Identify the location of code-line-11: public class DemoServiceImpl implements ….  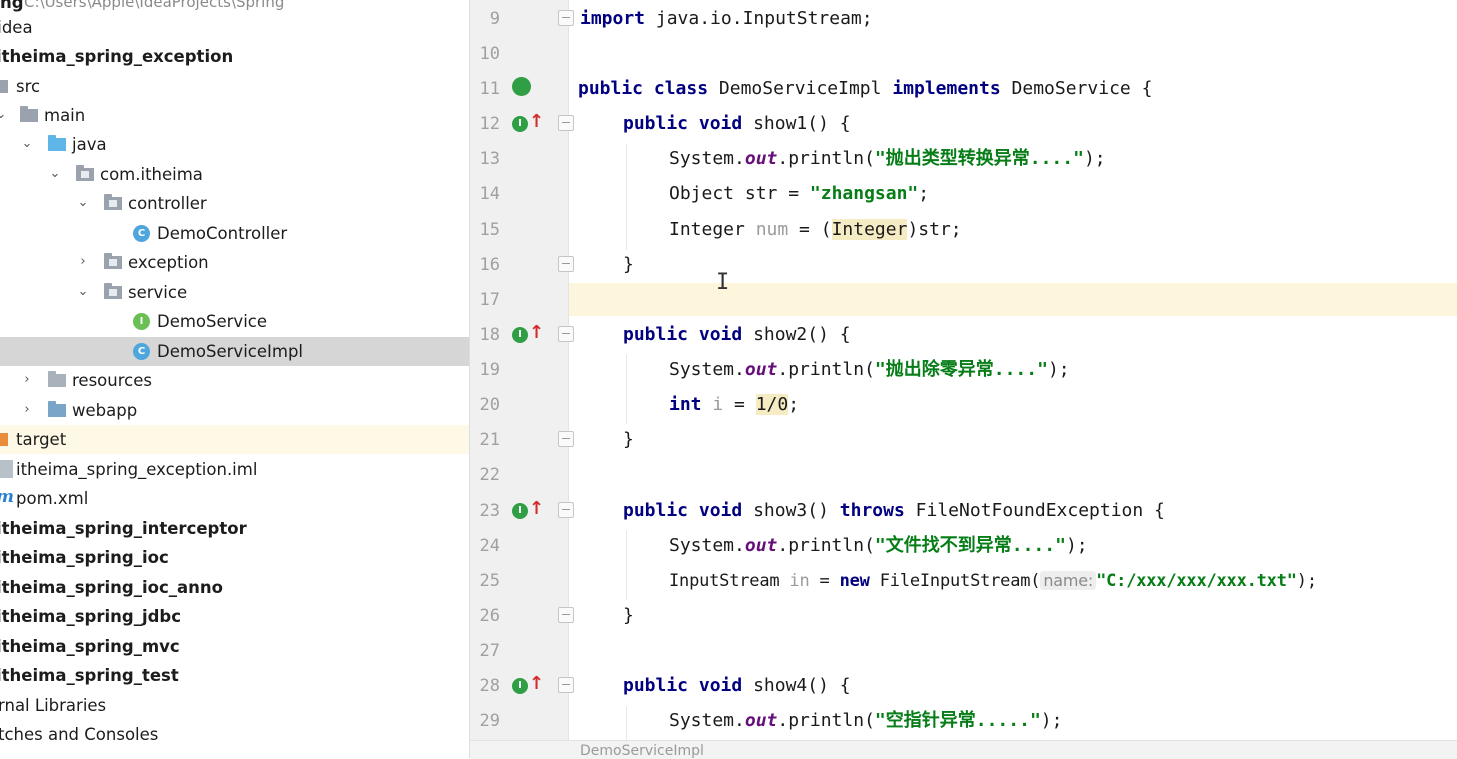
(865, 89).